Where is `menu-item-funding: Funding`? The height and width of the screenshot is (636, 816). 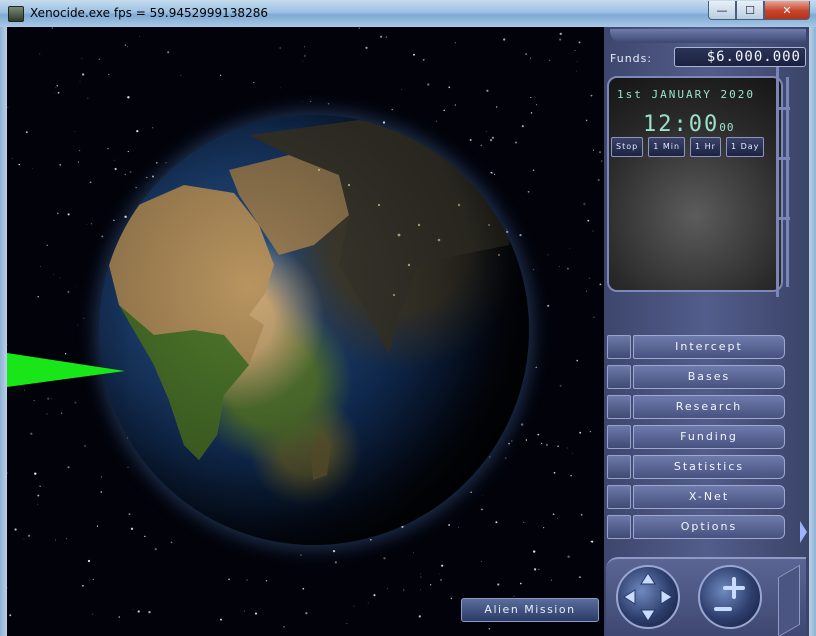 menu-item-funding: Funding is located at coordinates (697, 437).